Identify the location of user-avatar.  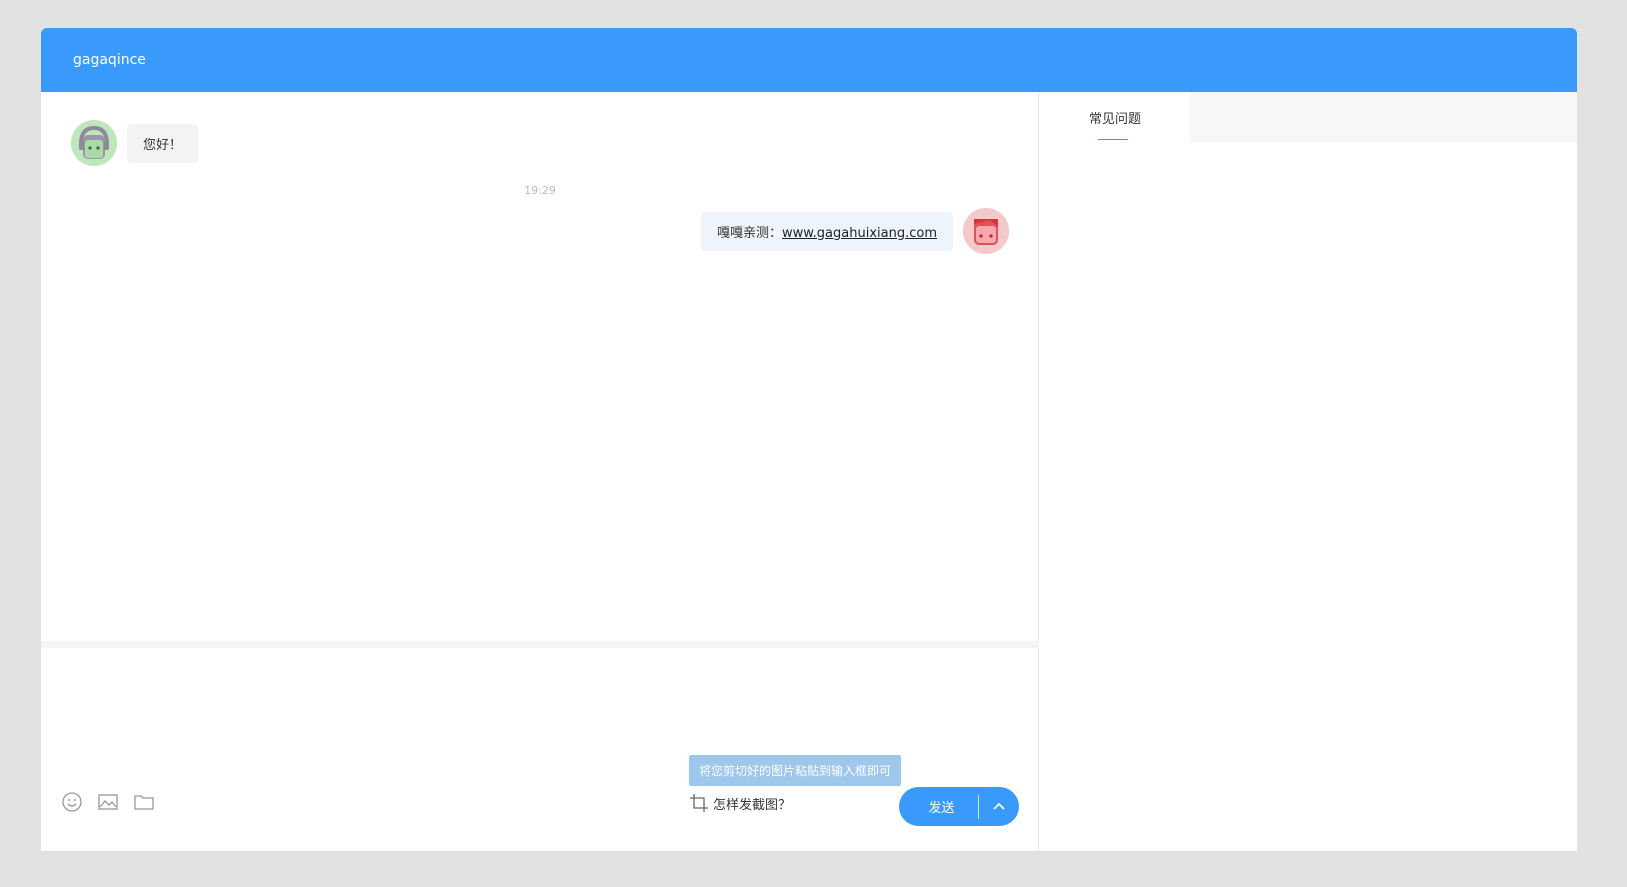
(986, 231).